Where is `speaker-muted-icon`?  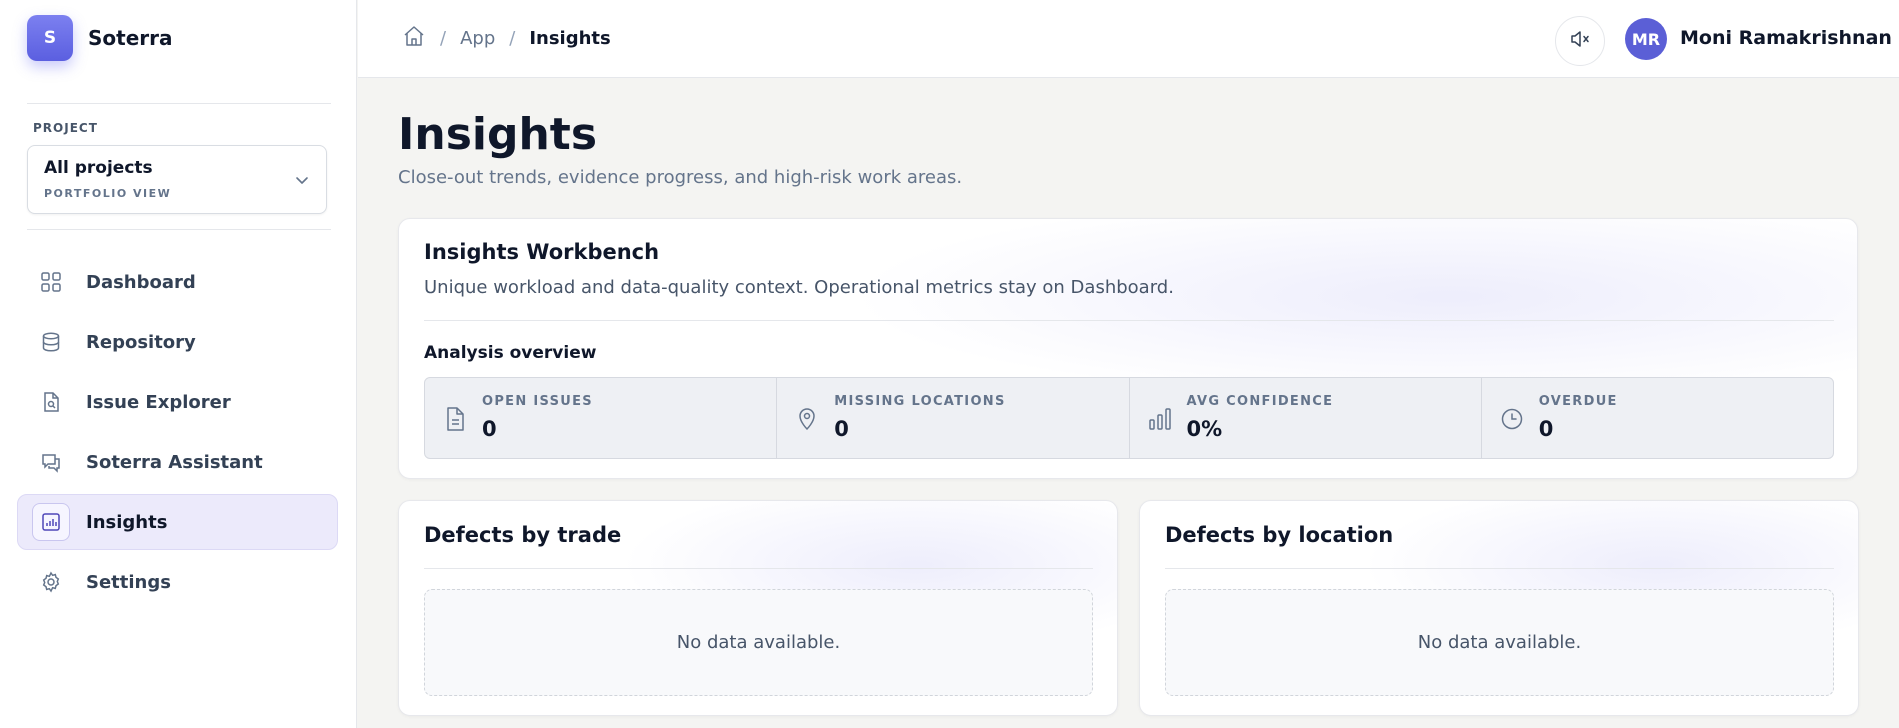 speaker-muted-icon is located at coordinates (1580, 41).